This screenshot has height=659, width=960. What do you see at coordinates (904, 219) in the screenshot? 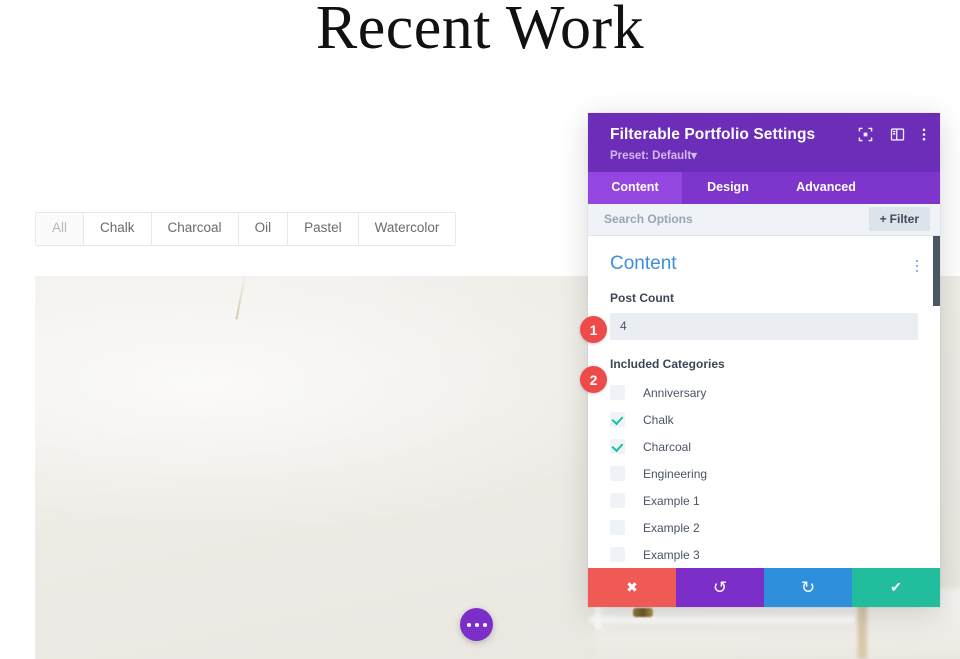
I see `filter-button-label: Filter` at bounding box center [904, 219].